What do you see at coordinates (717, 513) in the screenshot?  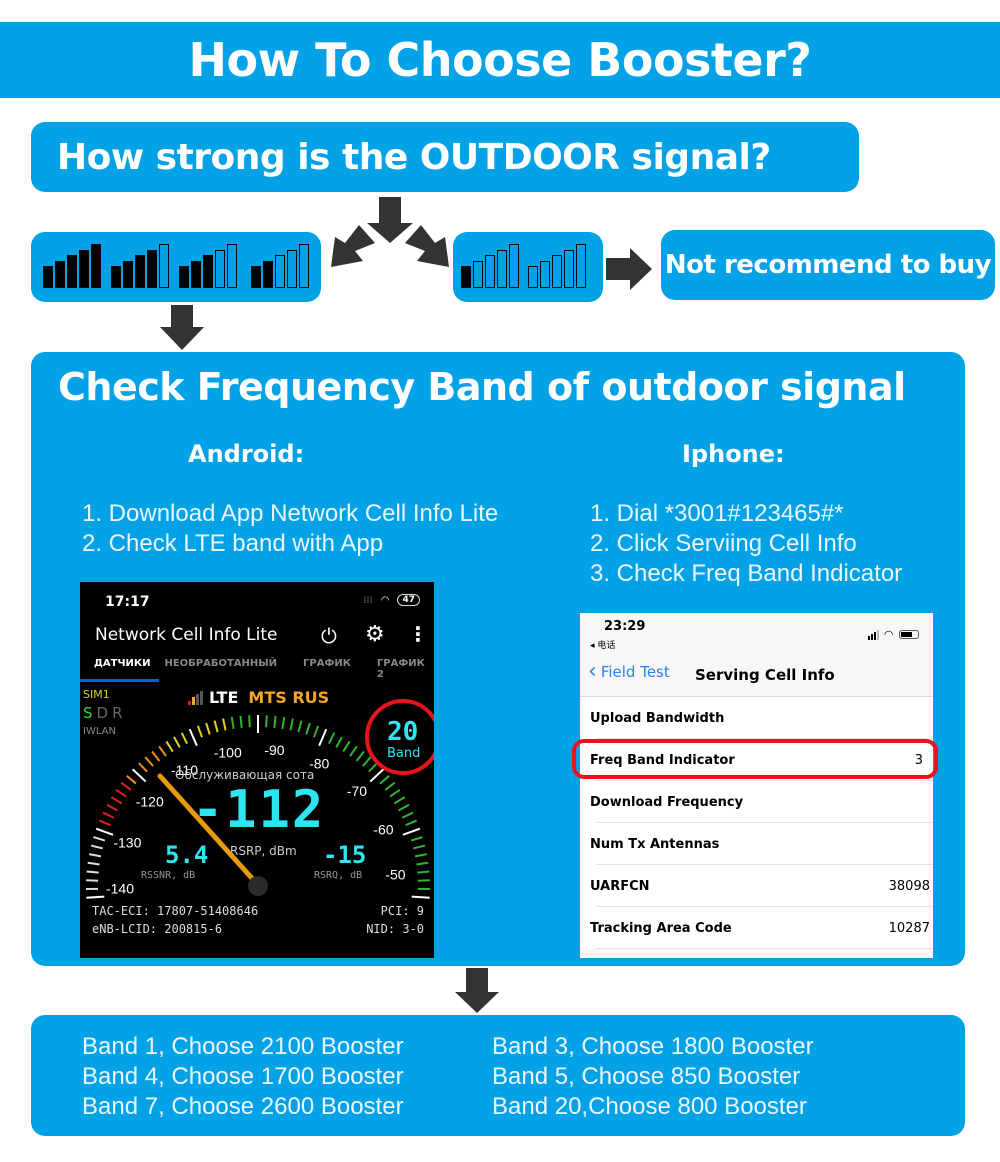 I see `iphone-step: 1. Dial *3001#123465#*` at bounding box center [717, 513].